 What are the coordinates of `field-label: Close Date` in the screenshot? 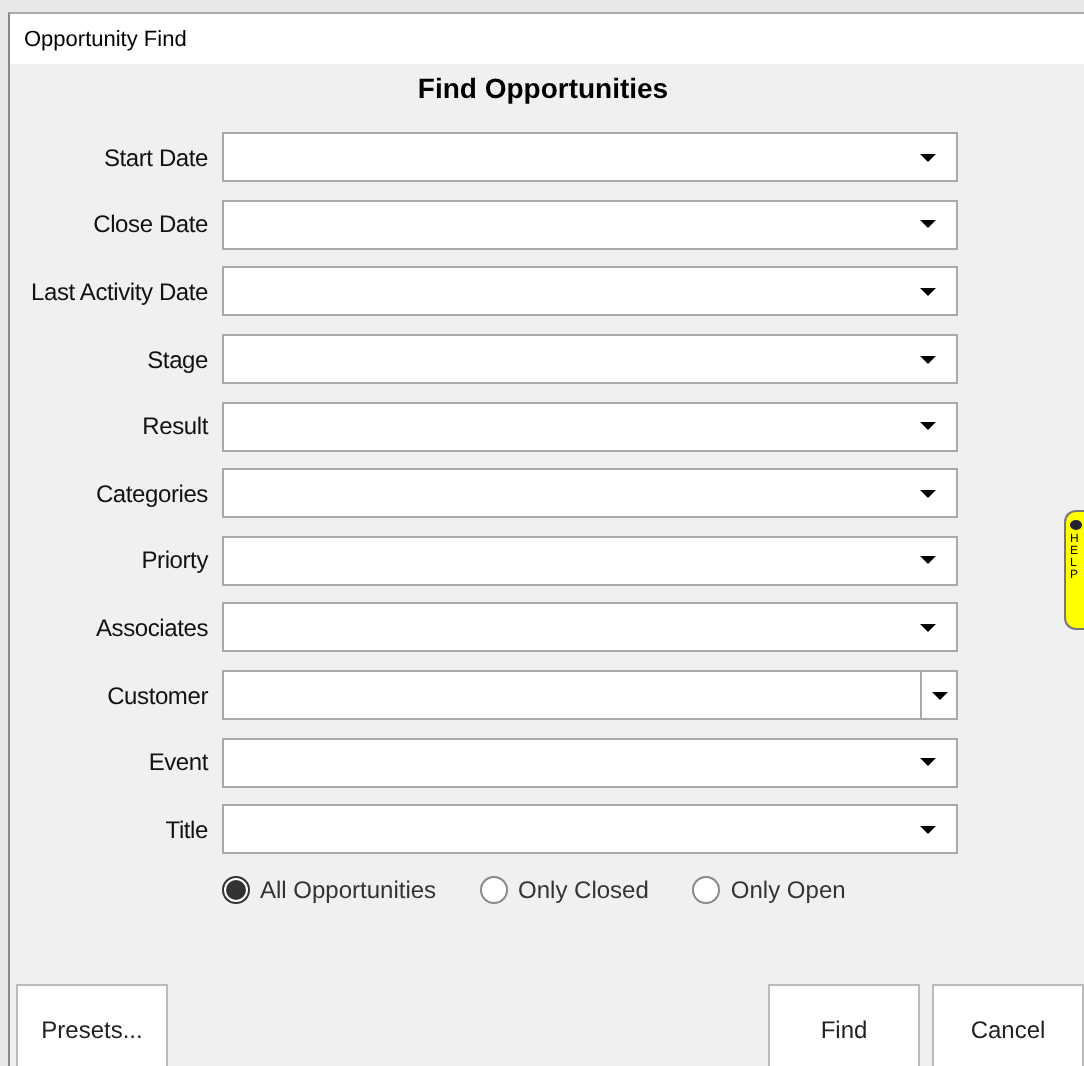 It's located at (150, 224).